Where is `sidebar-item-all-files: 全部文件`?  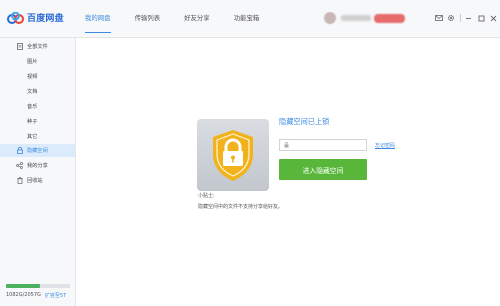 sidebar-item-all-files: 全部文件 is located at coordinates (37, 46).